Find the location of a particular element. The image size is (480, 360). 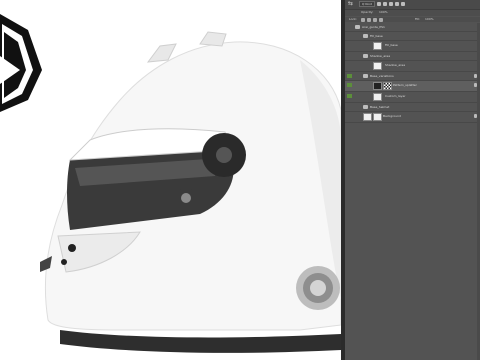

filter-shape-icon is located at coordinates (396, 4).